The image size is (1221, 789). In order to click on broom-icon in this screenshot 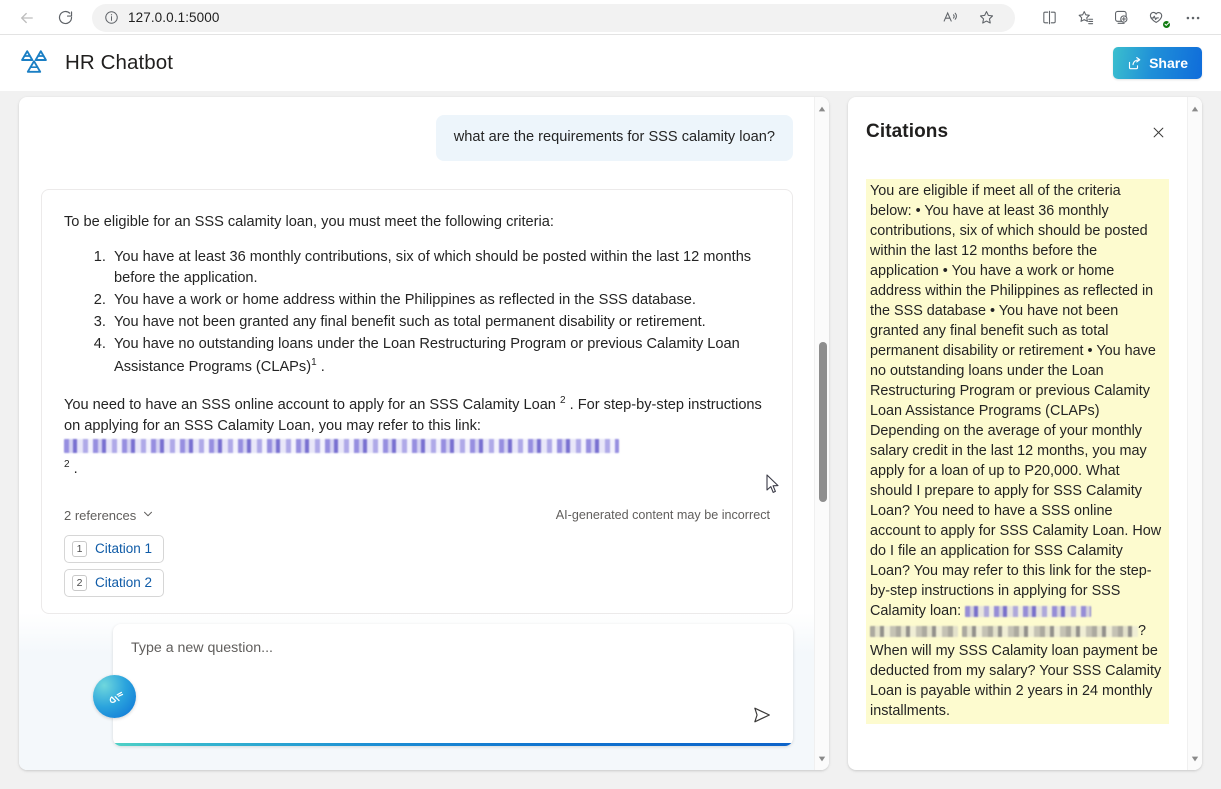, I will do `click(116, 697)`.